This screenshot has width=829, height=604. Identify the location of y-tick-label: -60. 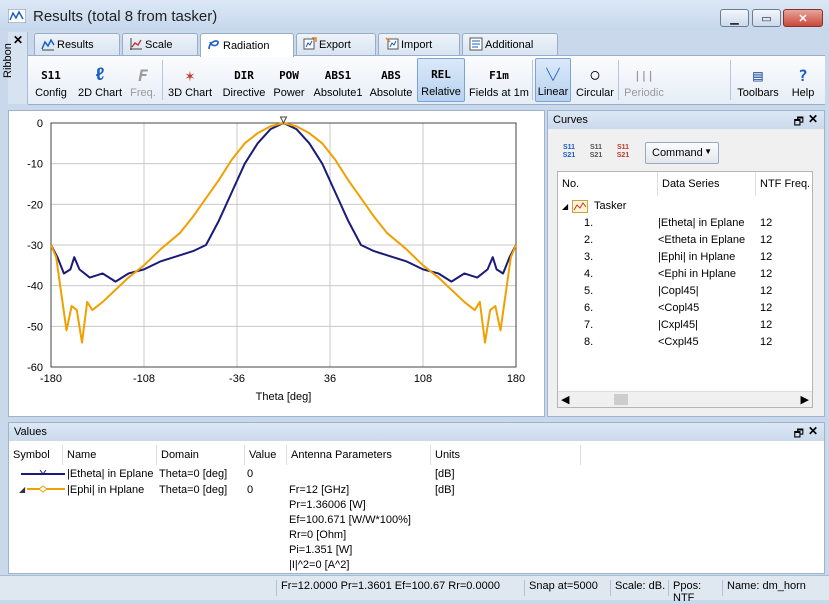
(35, 368).